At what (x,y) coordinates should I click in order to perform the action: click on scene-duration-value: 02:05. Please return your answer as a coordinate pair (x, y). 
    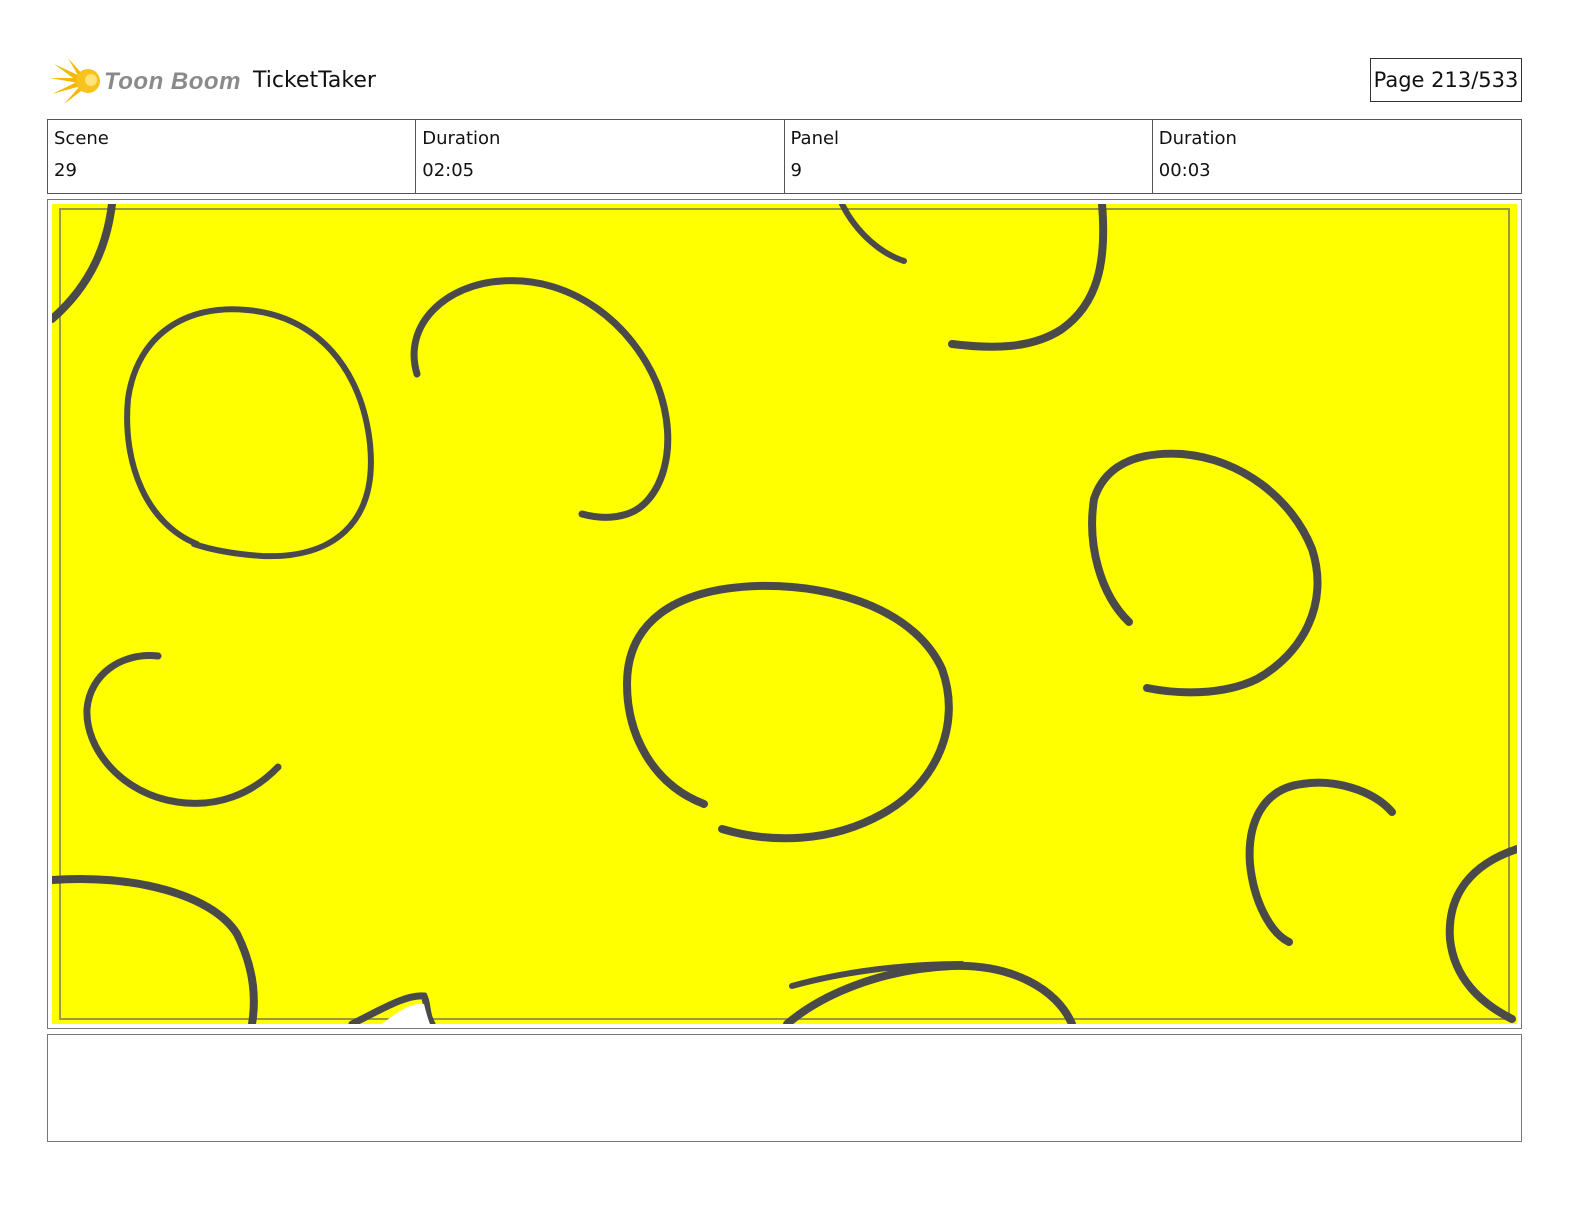
    Looking at the image, I should click on (448, 170).